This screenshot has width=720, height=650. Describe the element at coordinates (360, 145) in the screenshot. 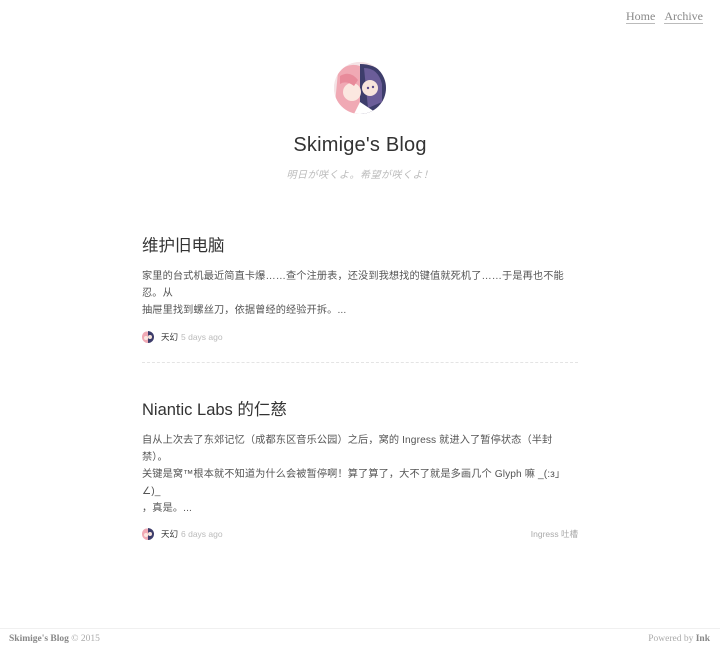

I see `site-title: Skimige's Blog` at that location.